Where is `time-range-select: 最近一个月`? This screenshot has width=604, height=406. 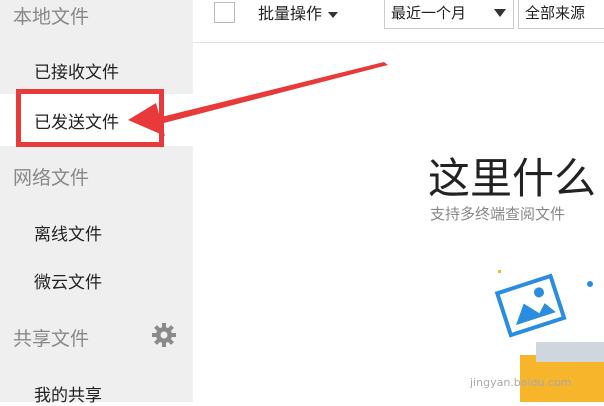
time-range-select: 最近一个月 is located at coordinates (449, 14).